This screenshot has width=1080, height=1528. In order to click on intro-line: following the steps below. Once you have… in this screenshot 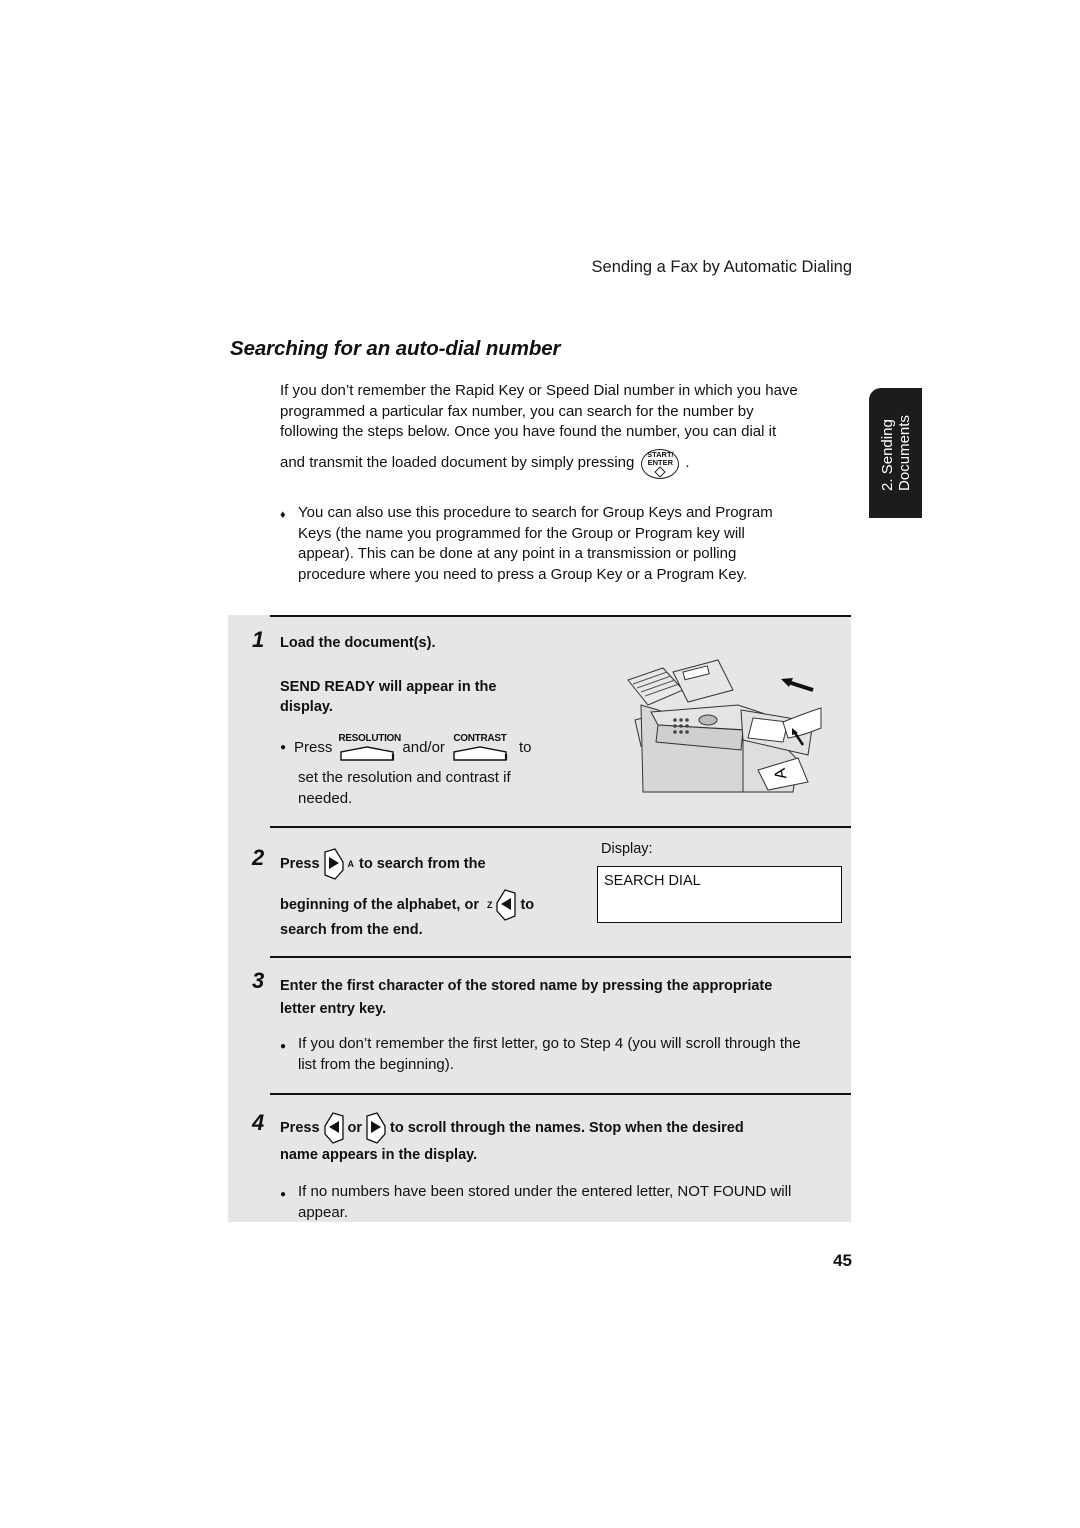, I will do `click(528, 431)`.